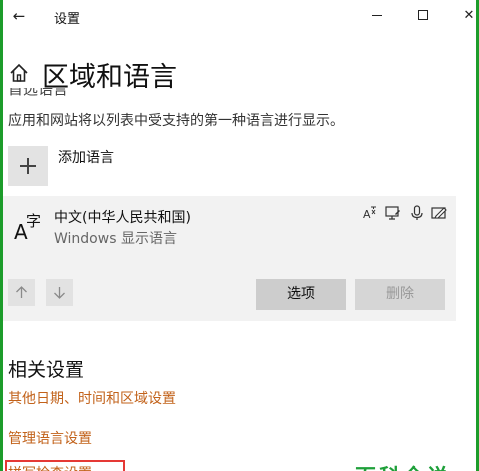 Image resolution: width=479 pixels, height=471 pixels. I want to click on languages-description: 应用和网站将以列表中受支持的第一种语言进行显示。, so click(176, 121).